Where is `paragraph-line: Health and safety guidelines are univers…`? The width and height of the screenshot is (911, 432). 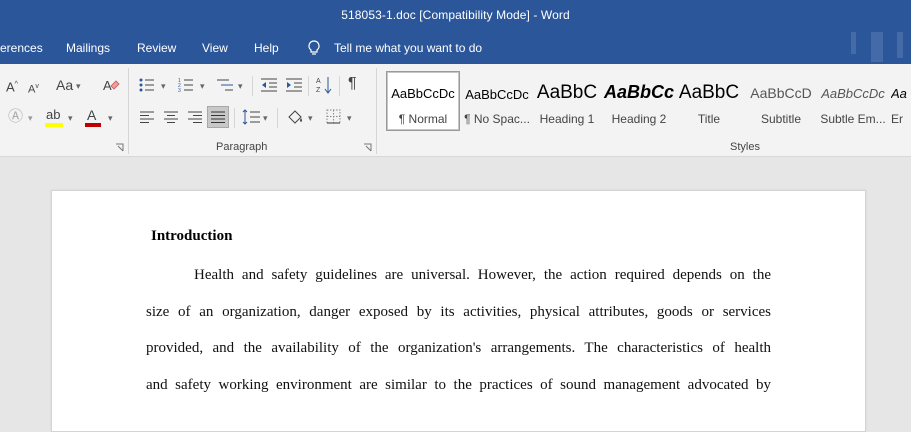 paragraph-line: Health and safety guidelines are univers… is located at coordinates (482, 275).